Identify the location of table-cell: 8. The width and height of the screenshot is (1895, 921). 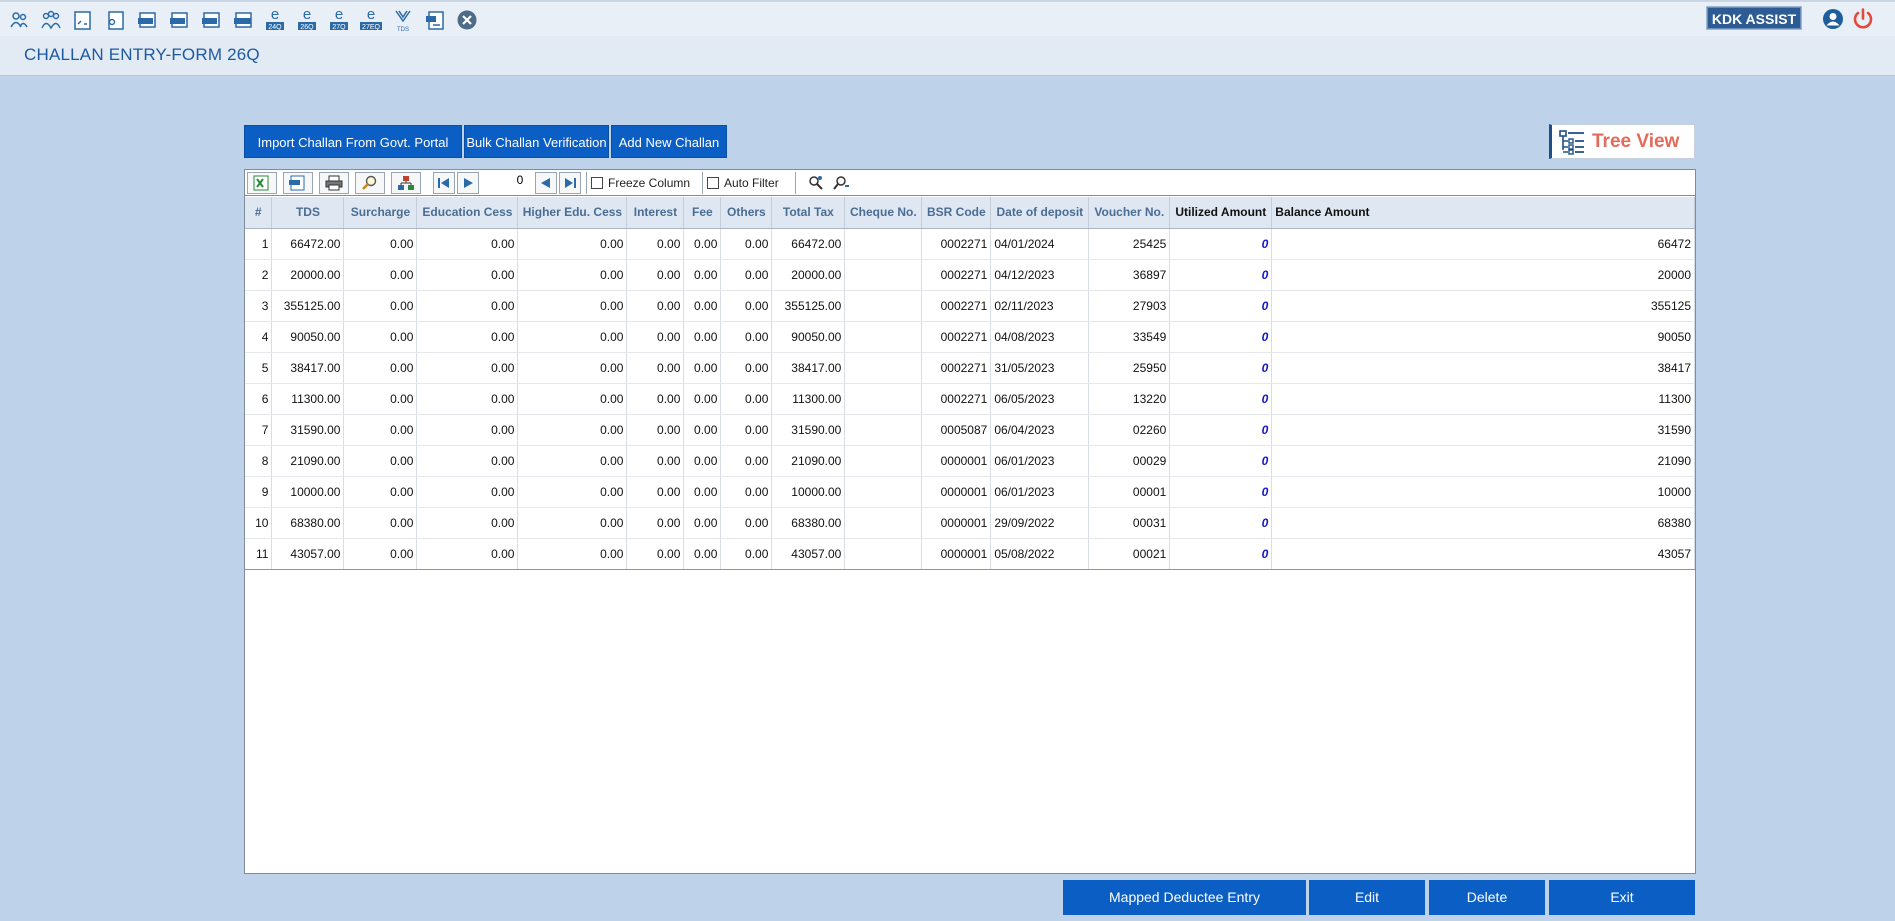
(259, 461).